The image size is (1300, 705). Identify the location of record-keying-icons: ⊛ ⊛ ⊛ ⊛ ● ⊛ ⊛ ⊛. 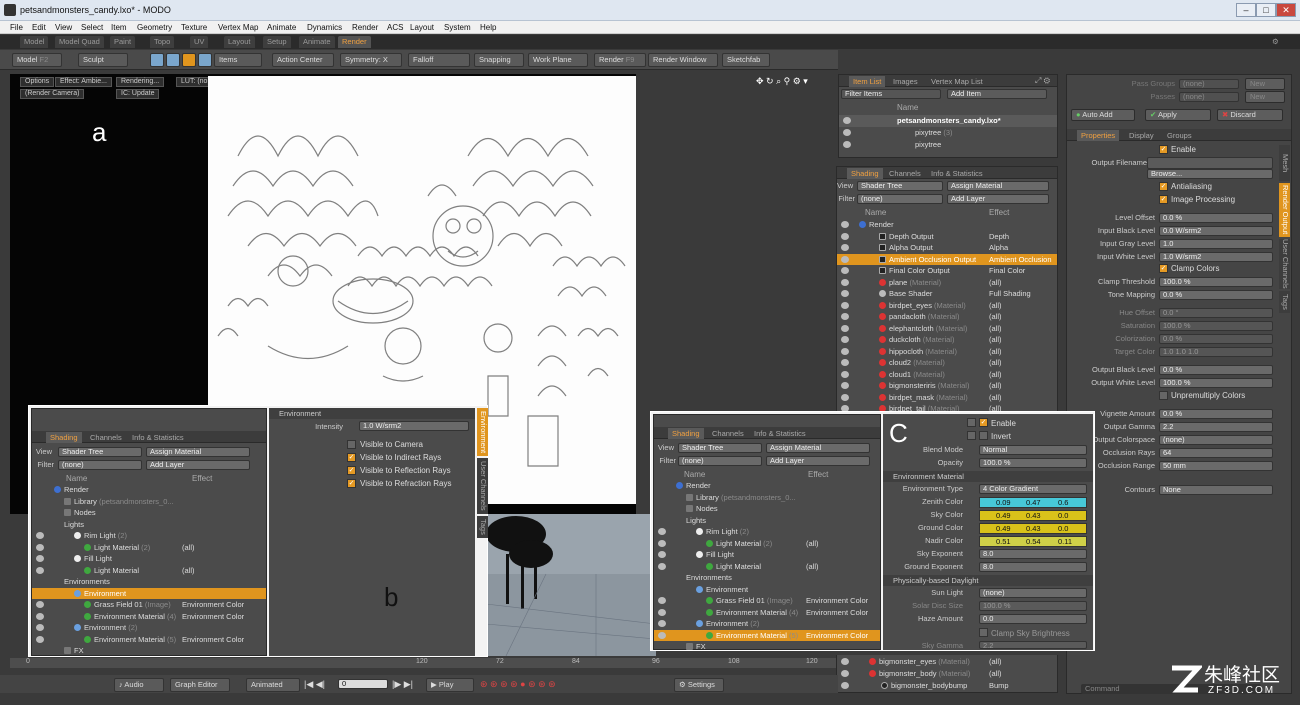
(518, 684).